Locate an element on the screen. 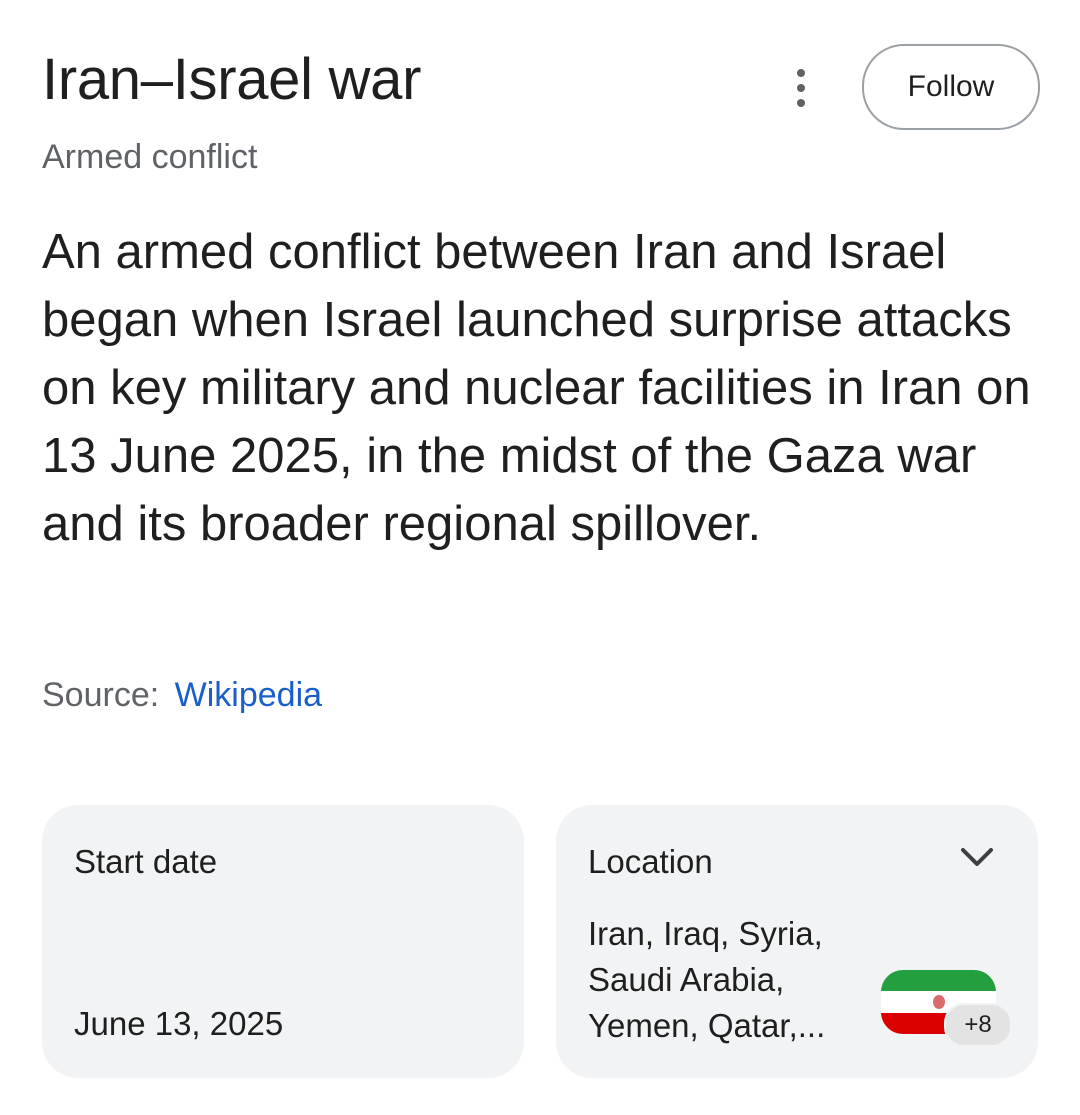 The height and width of the screenshot is (1115, 1080). entity-subtitle: Armed conflict is located at coordinates (150, 157).